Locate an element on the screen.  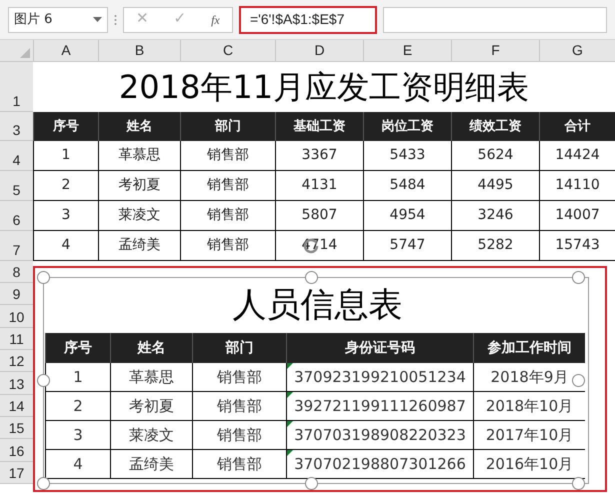
header-cell: 基础工资 is located at coordinates (319, 126).